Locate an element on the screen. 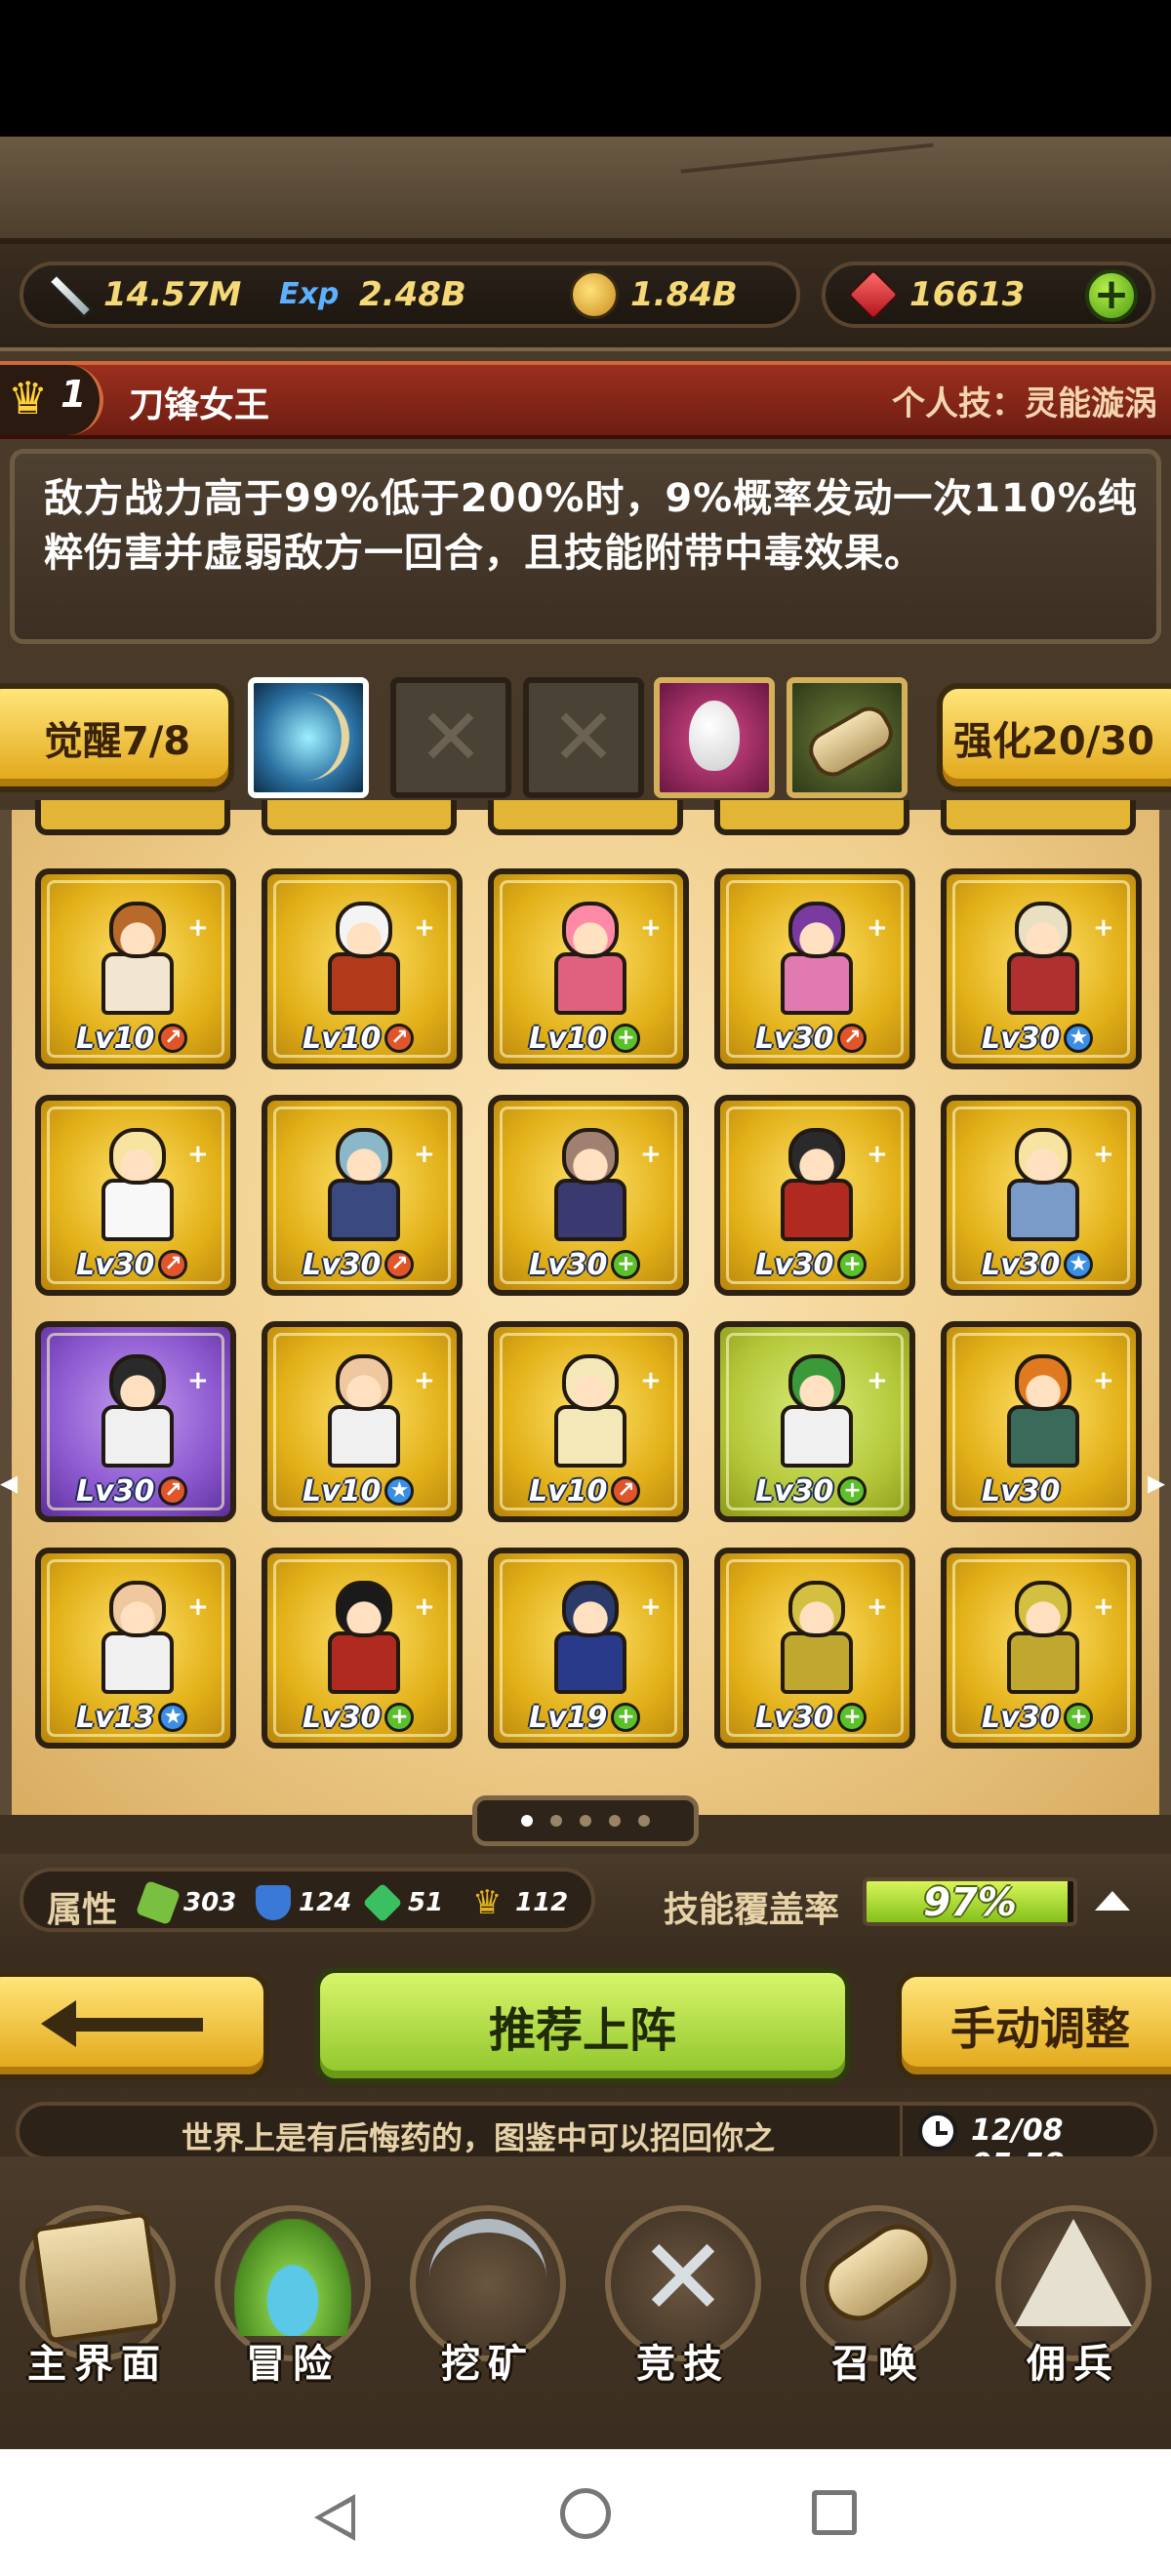 The width and height of the screenshot is (1171, 2576). attr-shield-value: 124 is located at coordinates (325, 1902).